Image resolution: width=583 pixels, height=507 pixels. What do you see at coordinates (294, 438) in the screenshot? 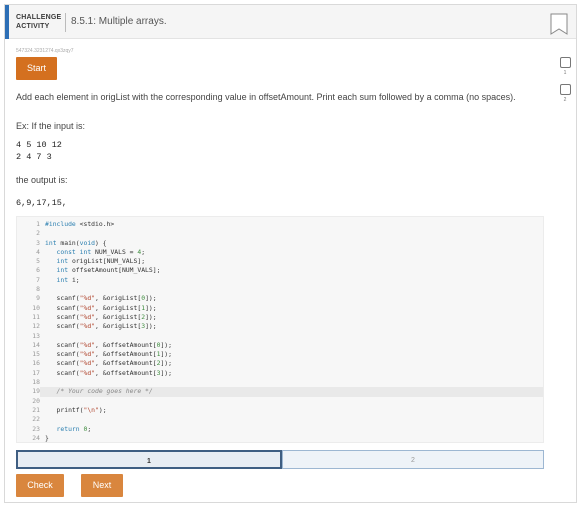
I see `code-line: }` at bounding box center [294, 438].